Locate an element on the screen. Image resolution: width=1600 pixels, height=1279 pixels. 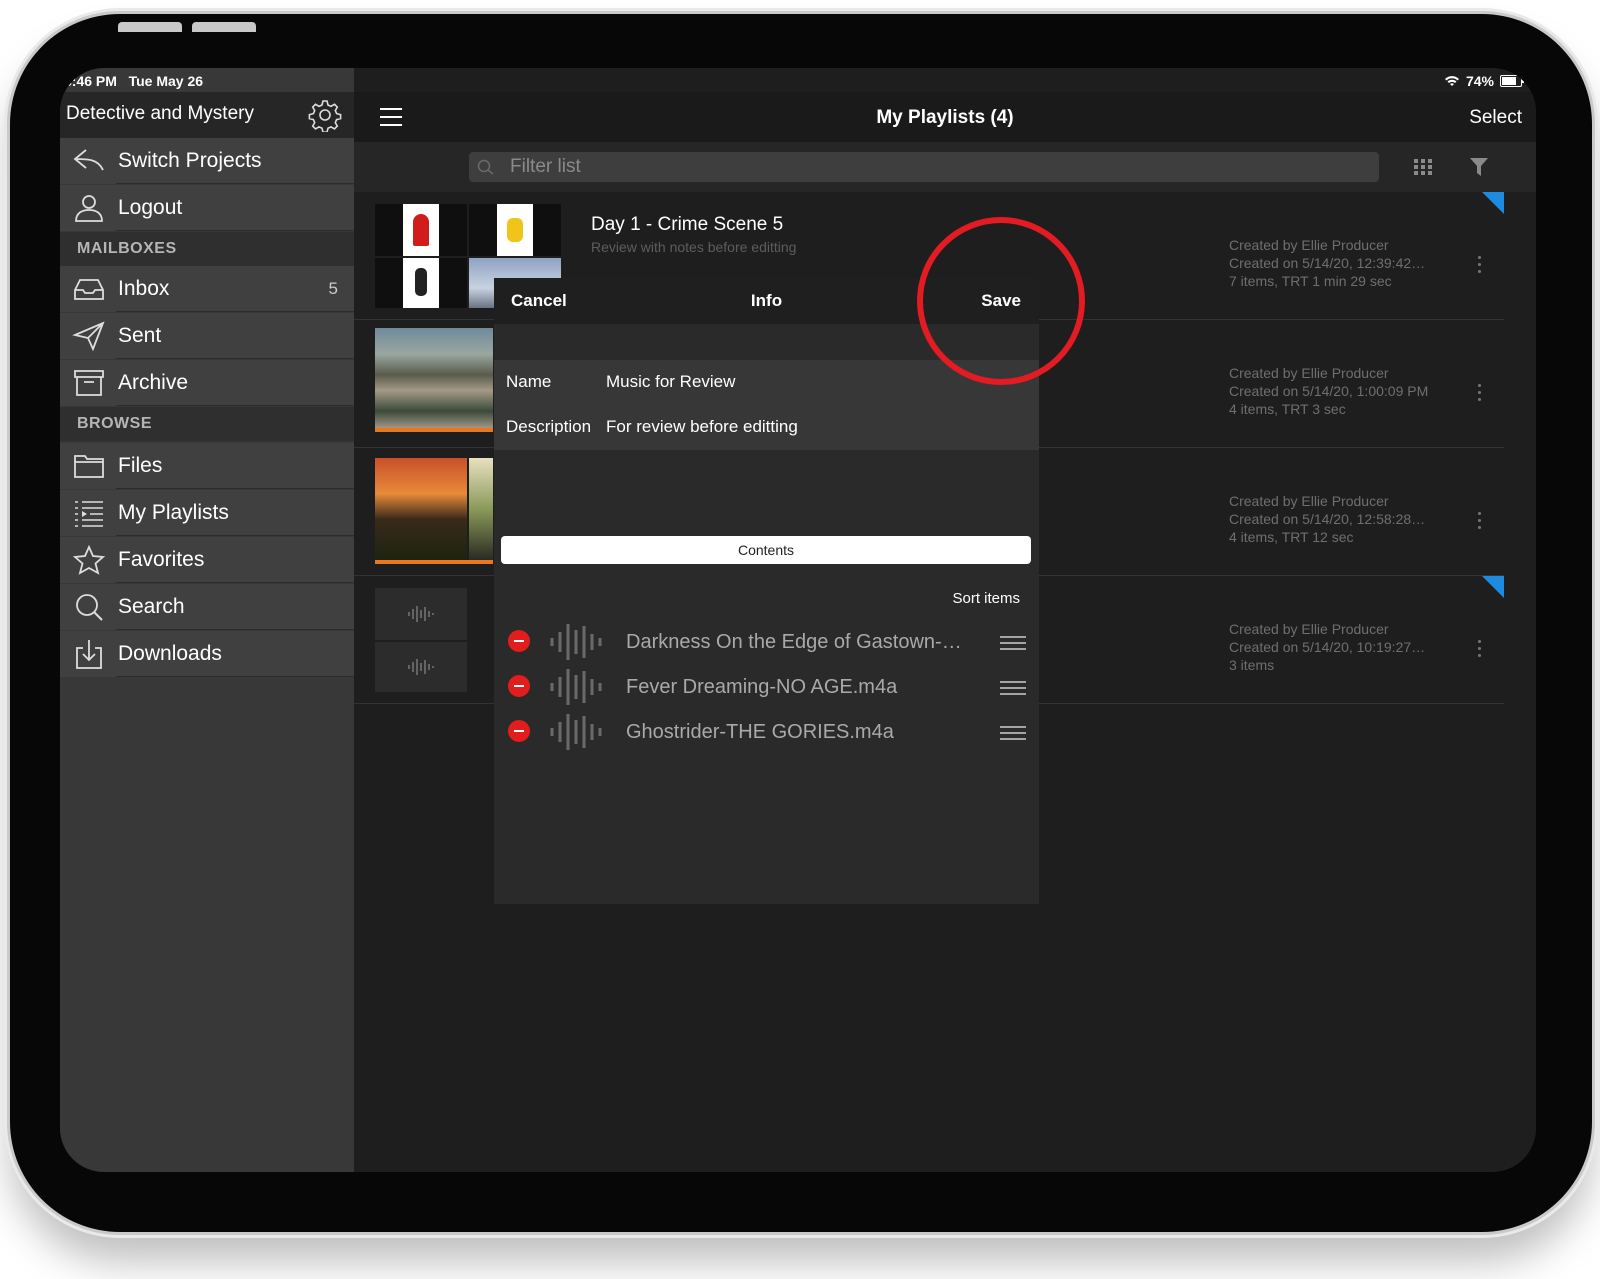
playlist-icon is located at coordinates (89, 514).